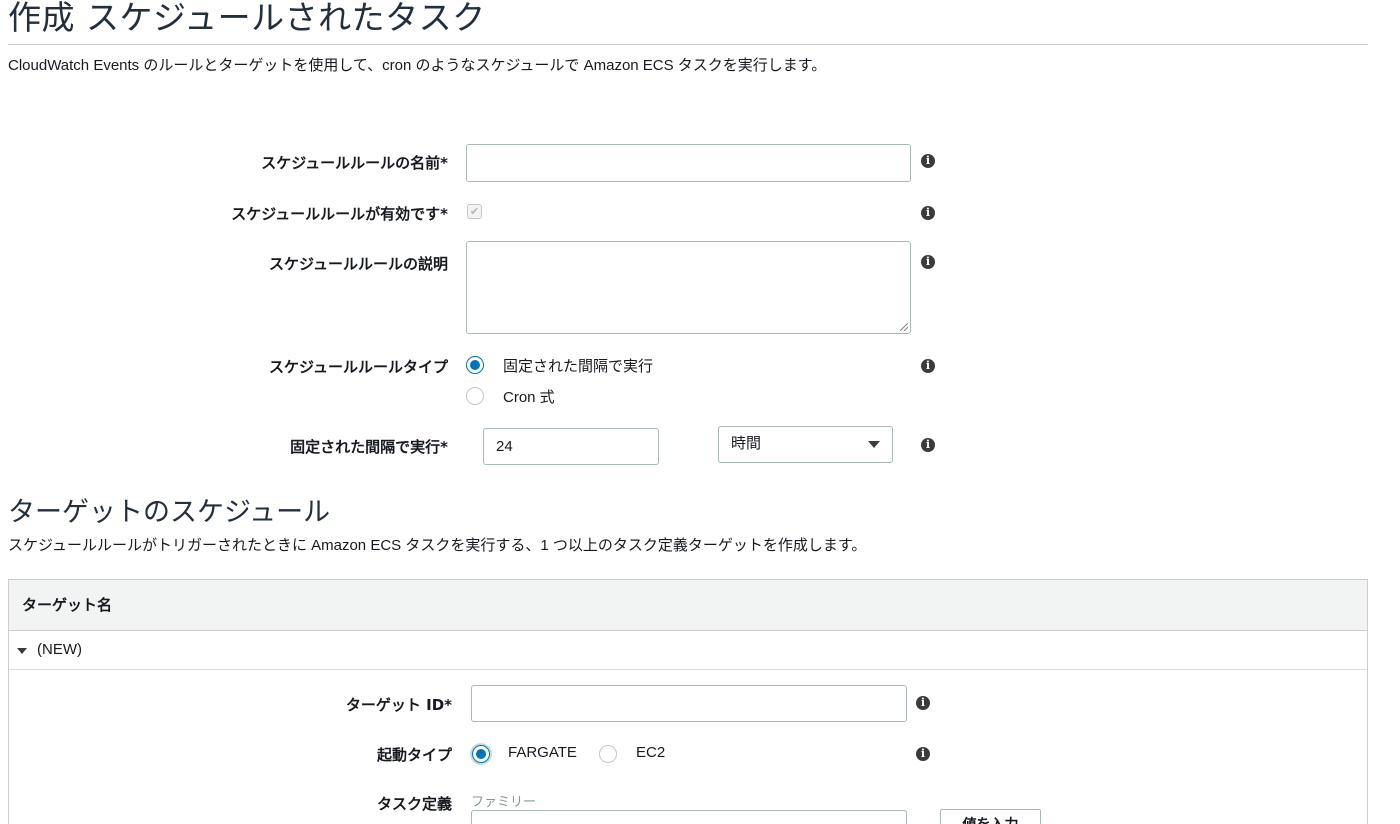 Image resolution: width=1400 pixels, height=824 pixels. What do you see at coordinates (688, 163) in the screenshot?
I see `rule-name-input` at bounding box center [688, 163].